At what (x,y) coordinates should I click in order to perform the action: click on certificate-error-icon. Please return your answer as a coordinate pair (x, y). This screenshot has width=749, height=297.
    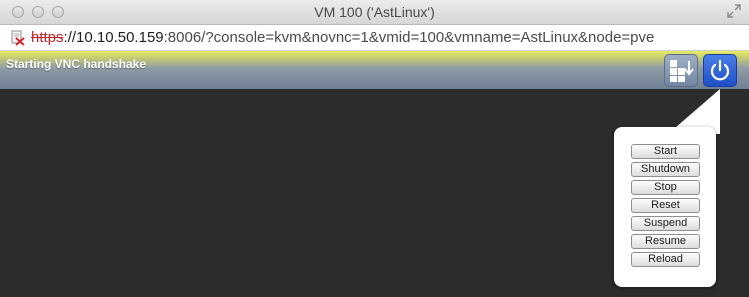
    Looking at the image, I should click on (18, 38).